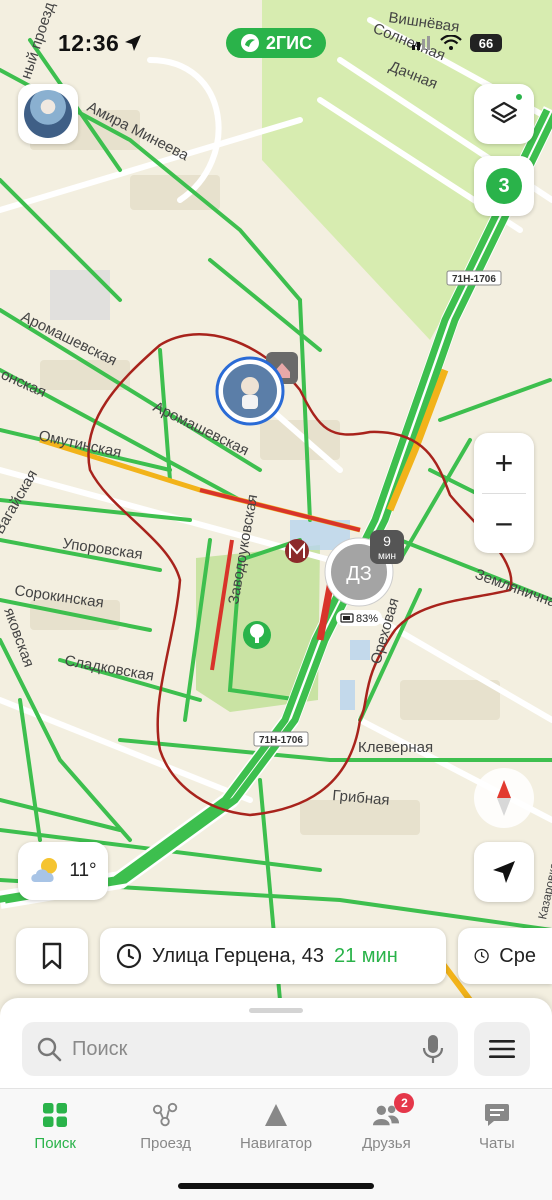  I want to click on sheet-grabber, so click(276, 1010).